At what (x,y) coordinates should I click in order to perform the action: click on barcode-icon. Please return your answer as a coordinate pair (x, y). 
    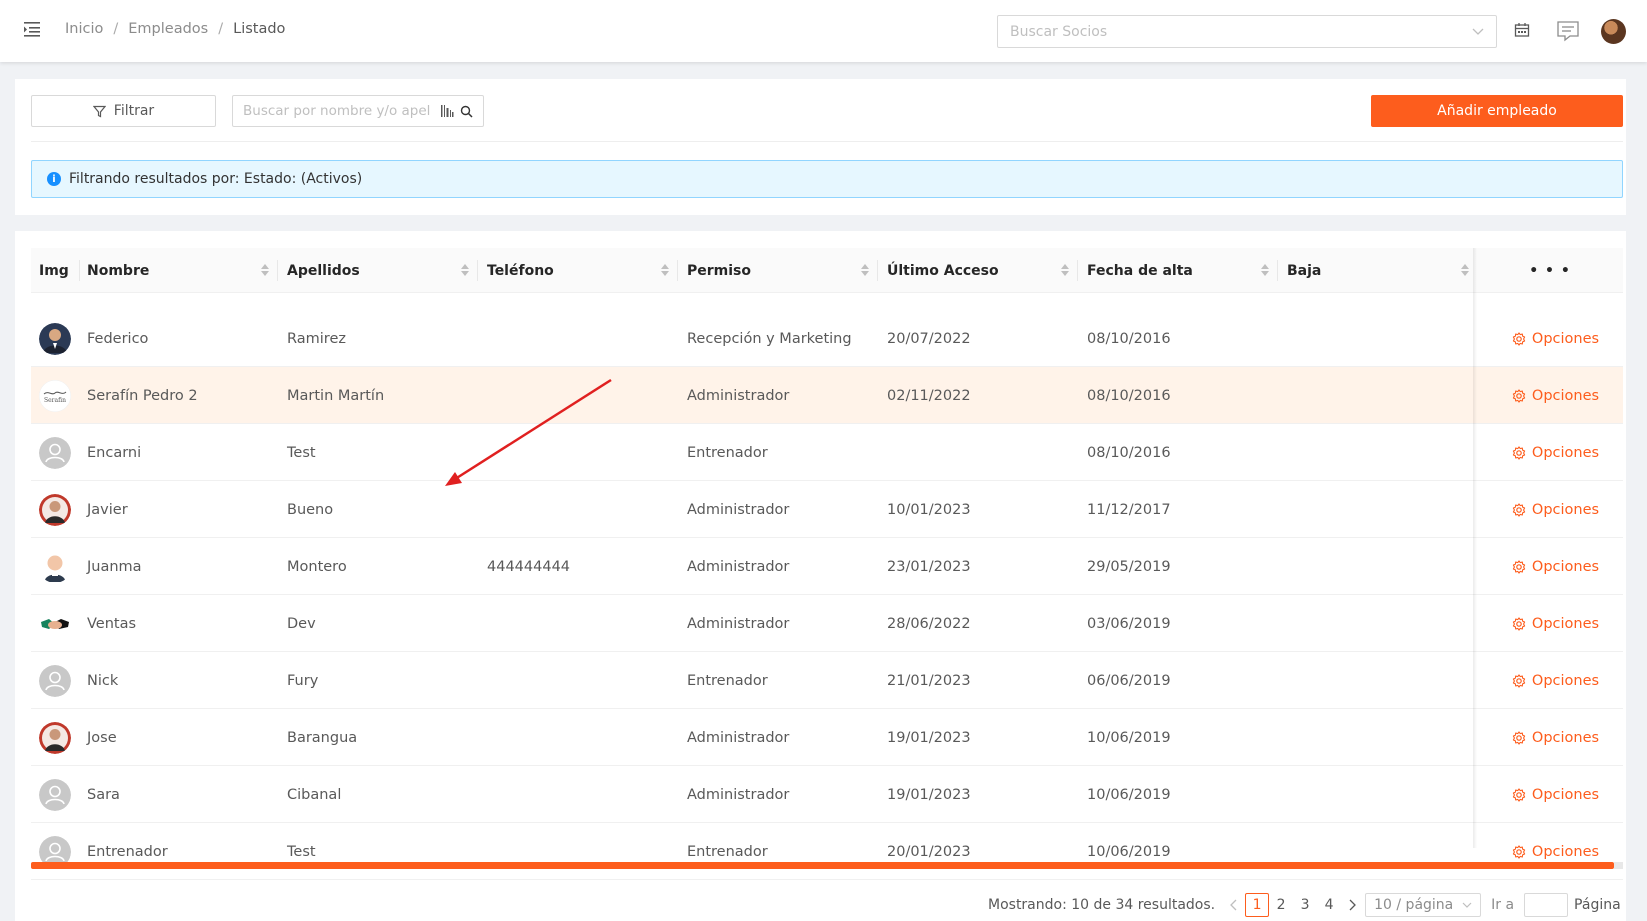
    Looking at the image, I should click on (447, 111).